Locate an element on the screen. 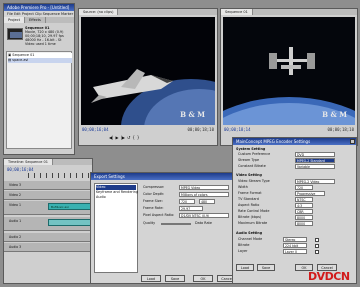 This screenshot has height=287, width=360. pixel-aspect-select: D1/DV NTSC (0.9) is located at coordinates (204, 215).